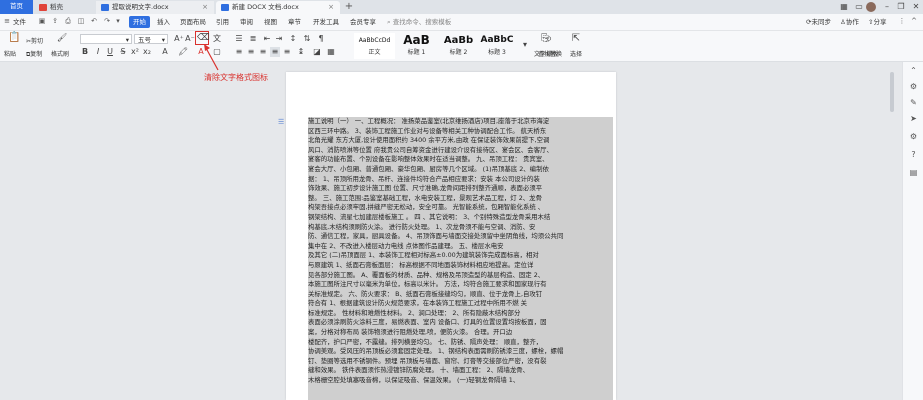  Describe the element at coordinates (19, 22) in the screenshot. I see `menu-file: 文件` at that location.